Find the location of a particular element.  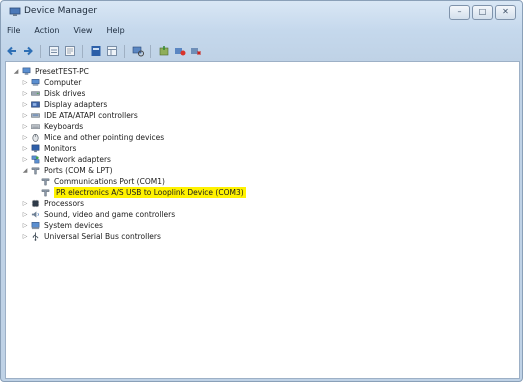

tree-item-usb-controllers: ▷ Universal Serial Bus controllers is located at coordinates (91, 236).